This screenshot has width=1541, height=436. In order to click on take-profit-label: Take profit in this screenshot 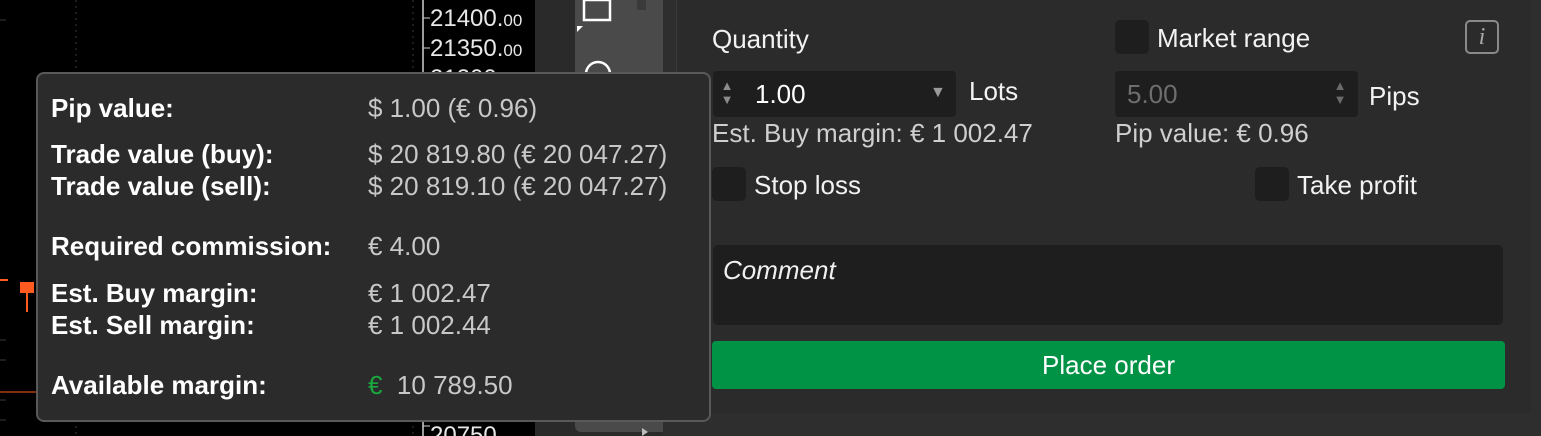, I will do `click(1357, 185)`.